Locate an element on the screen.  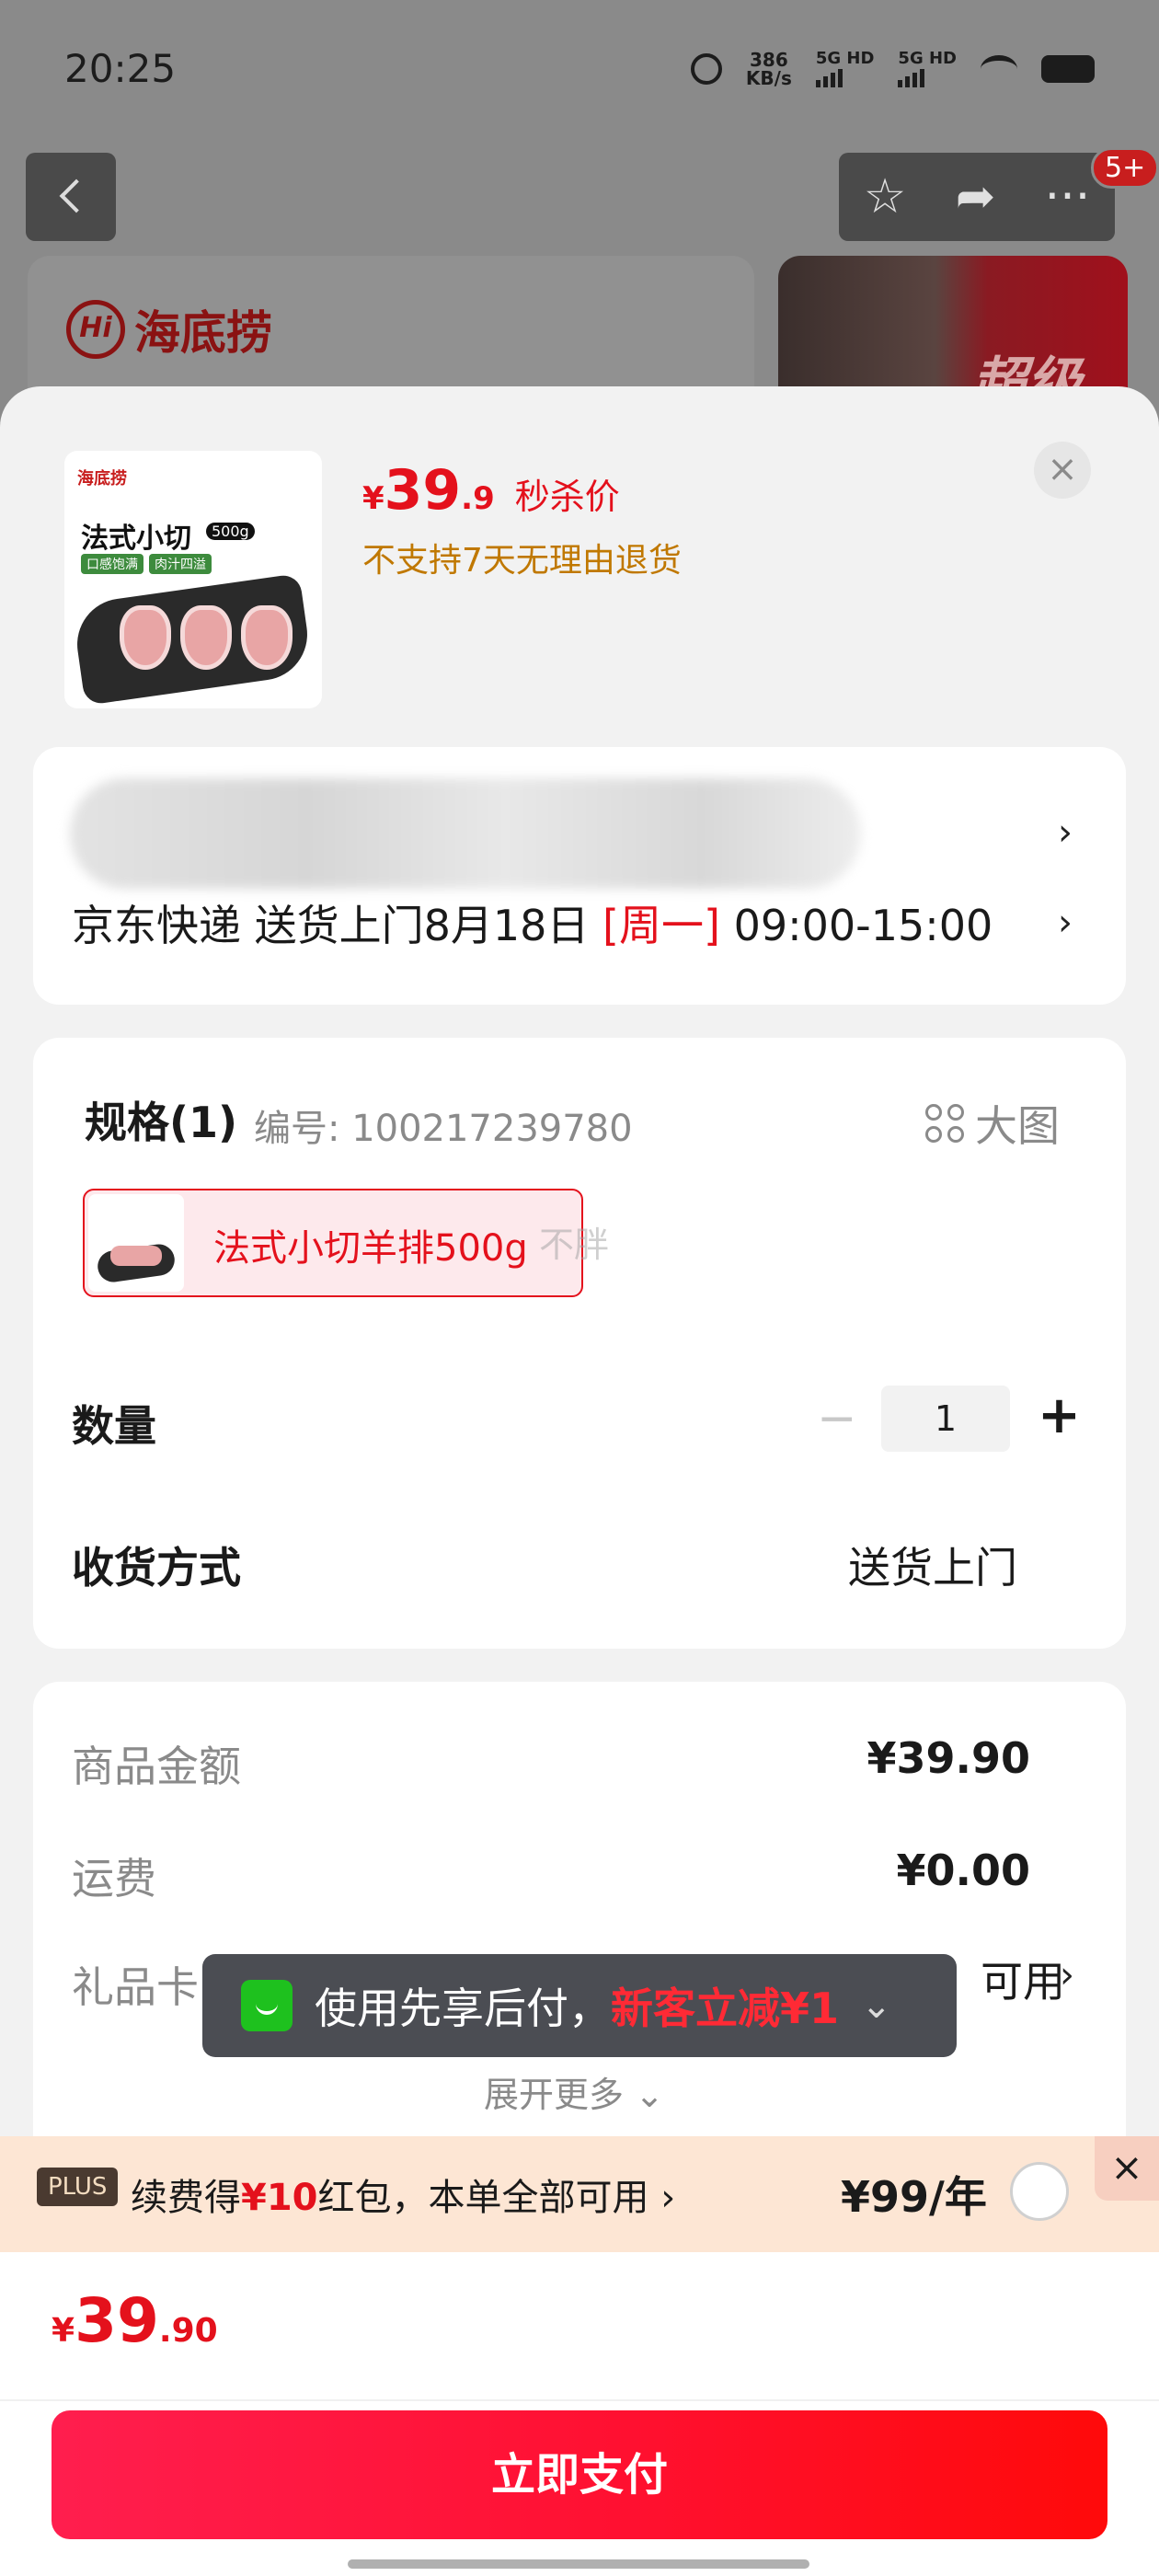
freight-row: 运费 ¥0.00 is located at coordinates (551, 1874).